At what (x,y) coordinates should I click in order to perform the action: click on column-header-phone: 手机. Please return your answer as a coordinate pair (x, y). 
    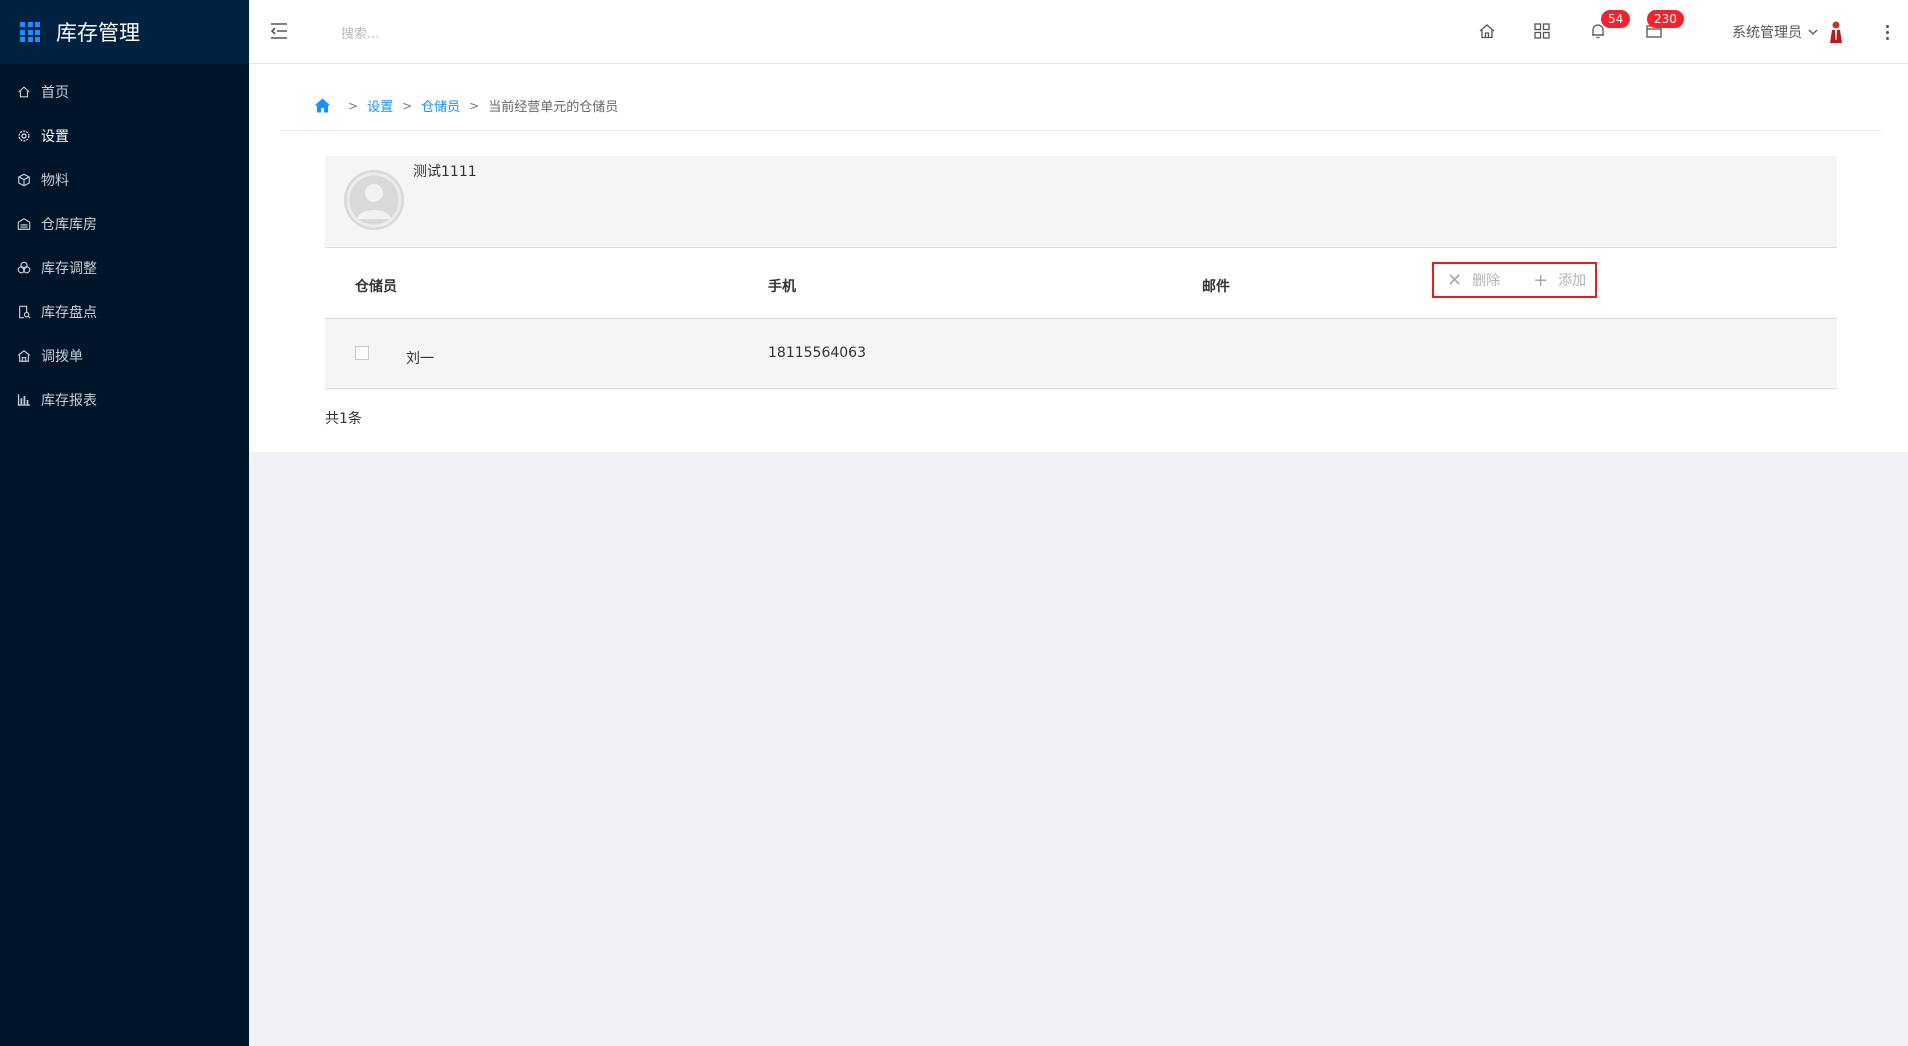
    Looking at the image, I should click on (782, 287).